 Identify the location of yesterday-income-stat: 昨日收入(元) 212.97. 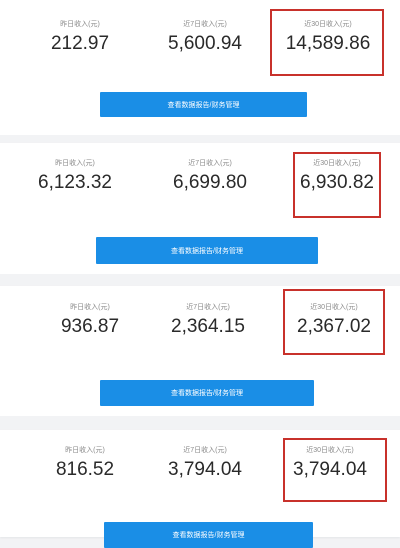
(80, 37).